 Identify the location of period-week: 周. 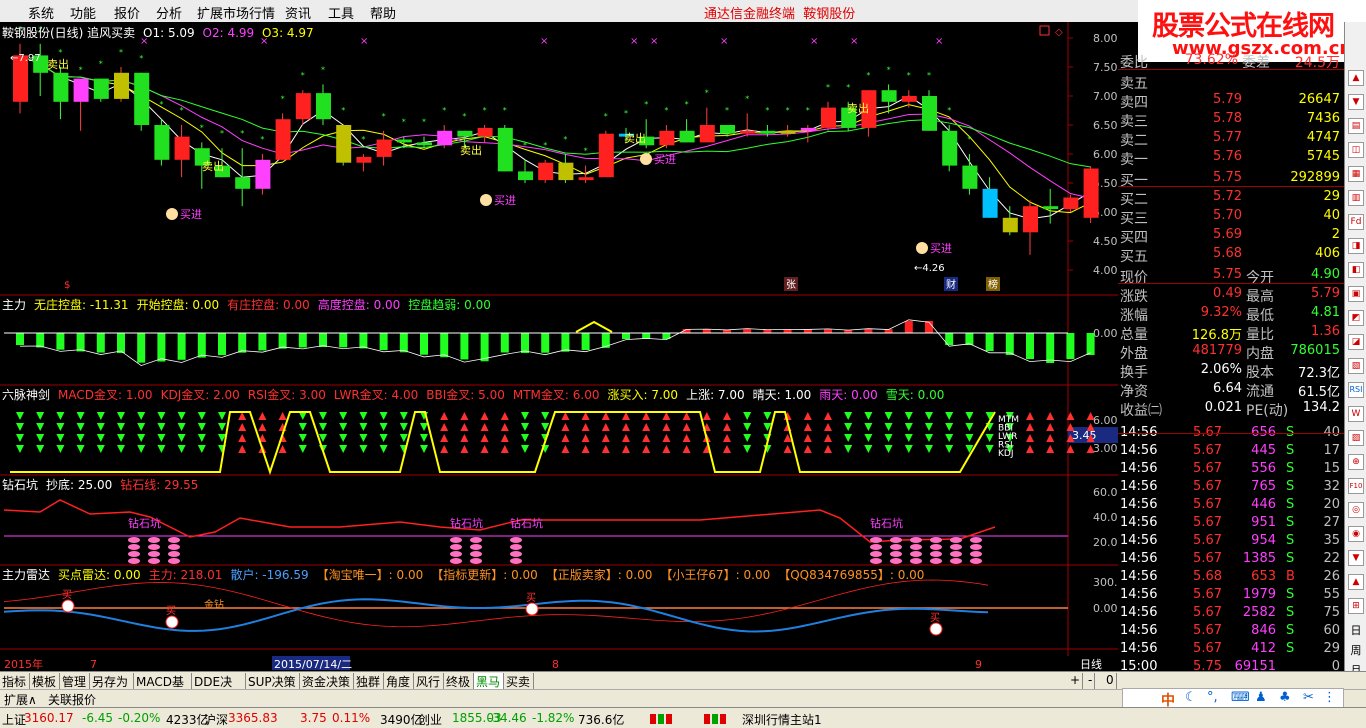
(1356, 652).